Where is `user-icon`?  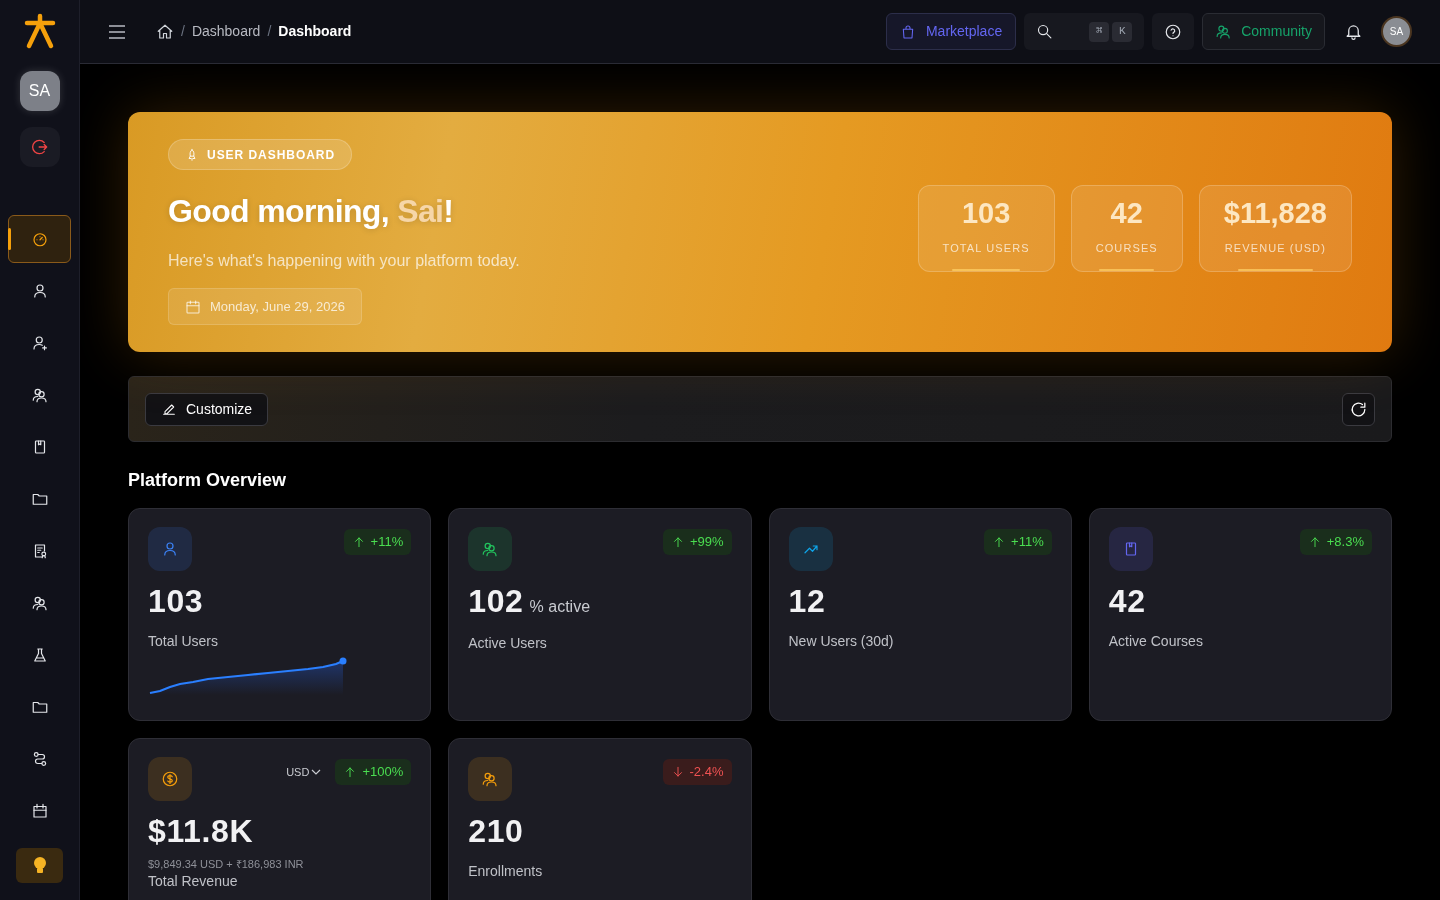 user-icon is located at coordinates (170, 549).